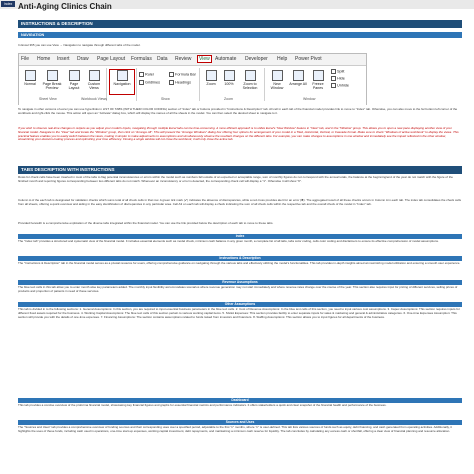 The width and height of the screenshot is (474, 474). Describe the element at coordinates (225, 59) in the screenshot. I see `tab-automate: Automate` at that location.